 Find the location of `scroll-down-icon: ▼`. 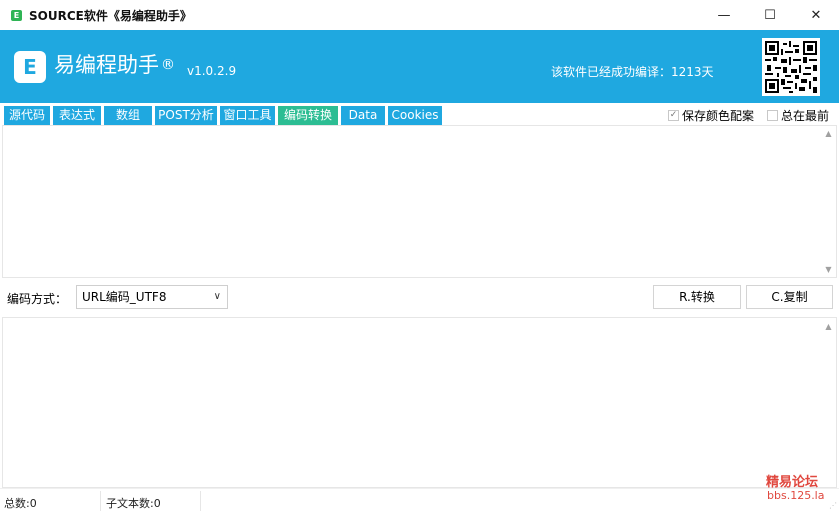

scroll-down-icon: ▼ is located at coordinates (828, 269).